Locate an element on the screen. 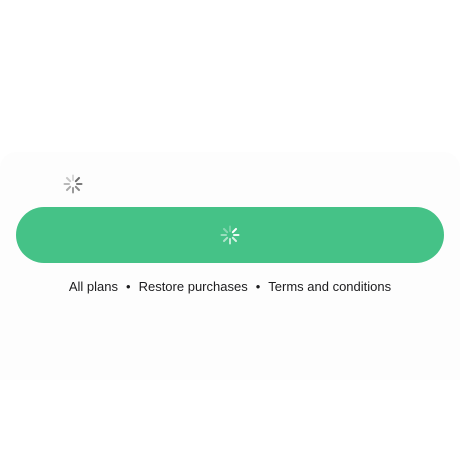  primary-purchase-button is located at coordinates (230, 235).